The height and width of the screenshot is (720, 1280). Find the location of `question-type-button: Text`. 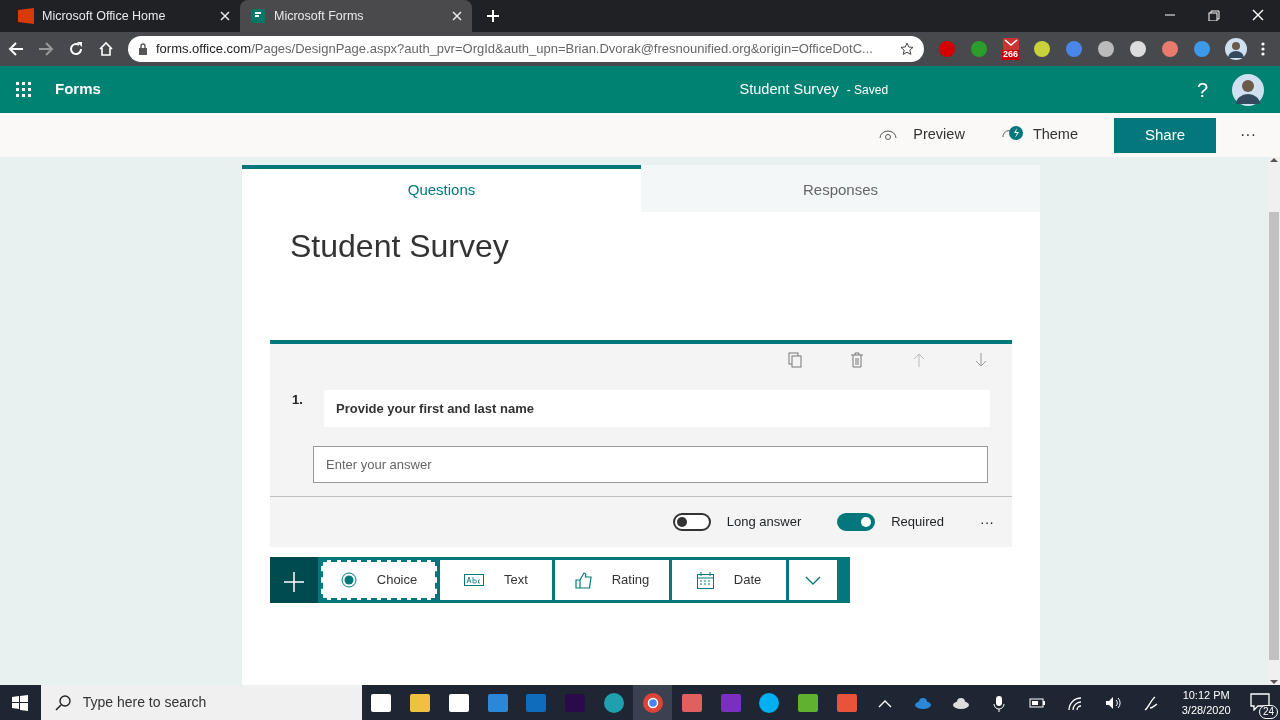

question-type-button: Text is located at coordinates (496, 580).